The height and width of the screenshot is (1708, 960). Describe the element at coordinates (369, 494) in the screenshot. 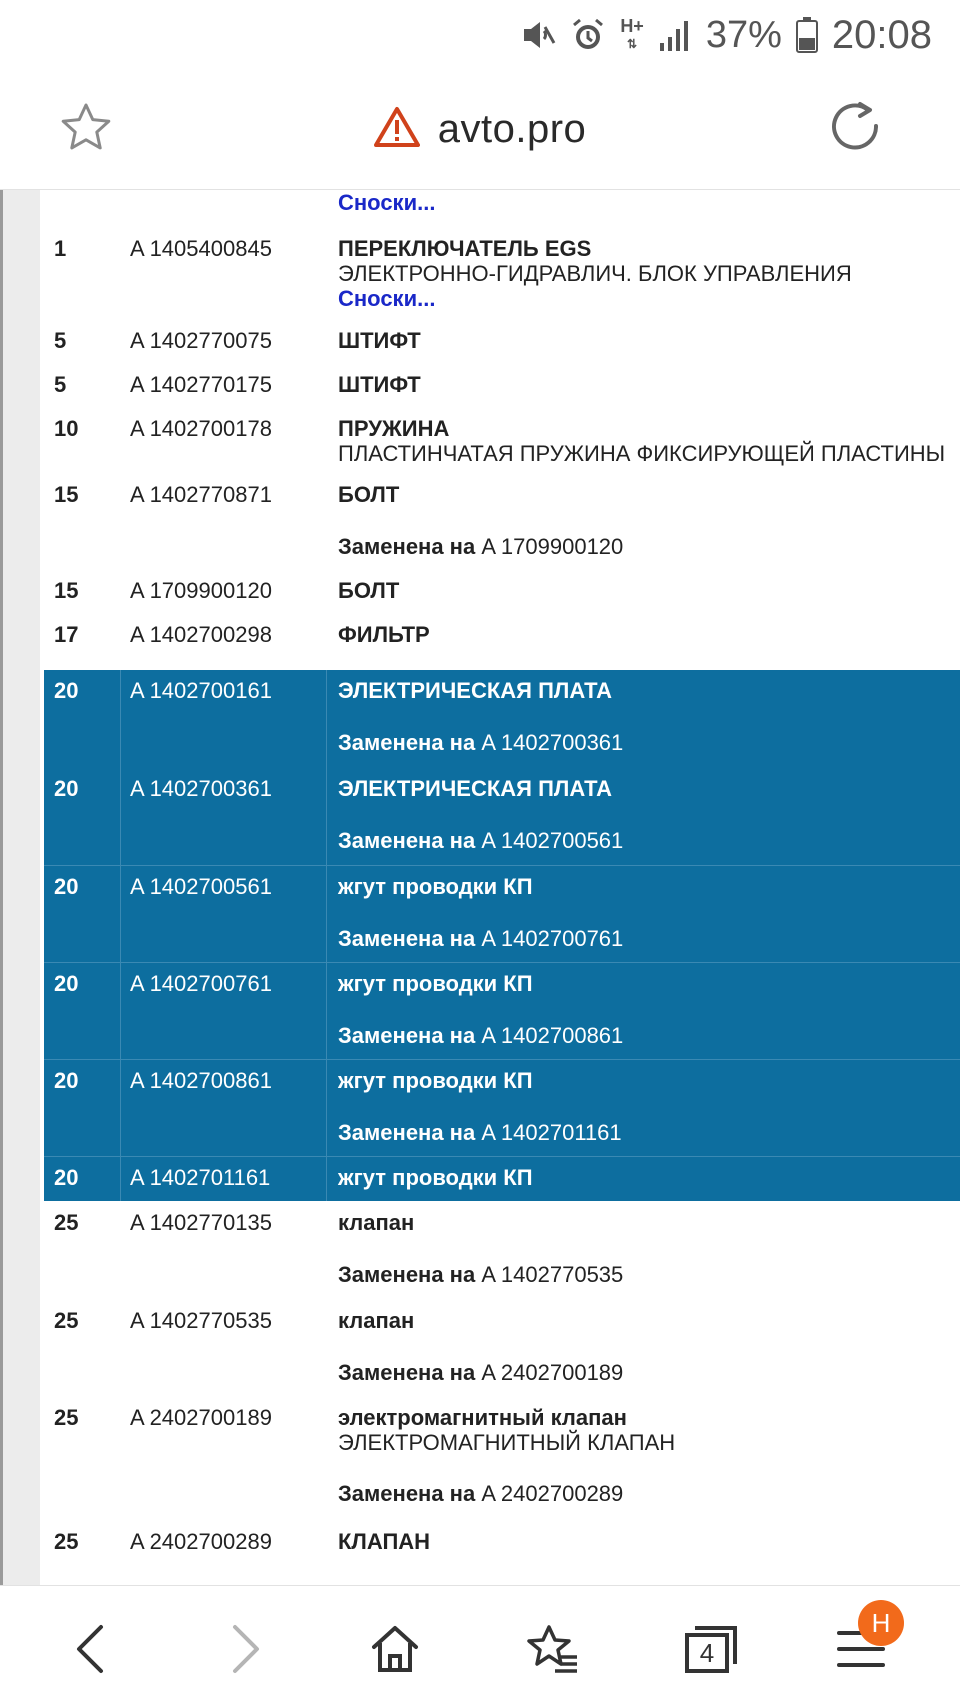

I see `part-name: БОЛТ` at that location.